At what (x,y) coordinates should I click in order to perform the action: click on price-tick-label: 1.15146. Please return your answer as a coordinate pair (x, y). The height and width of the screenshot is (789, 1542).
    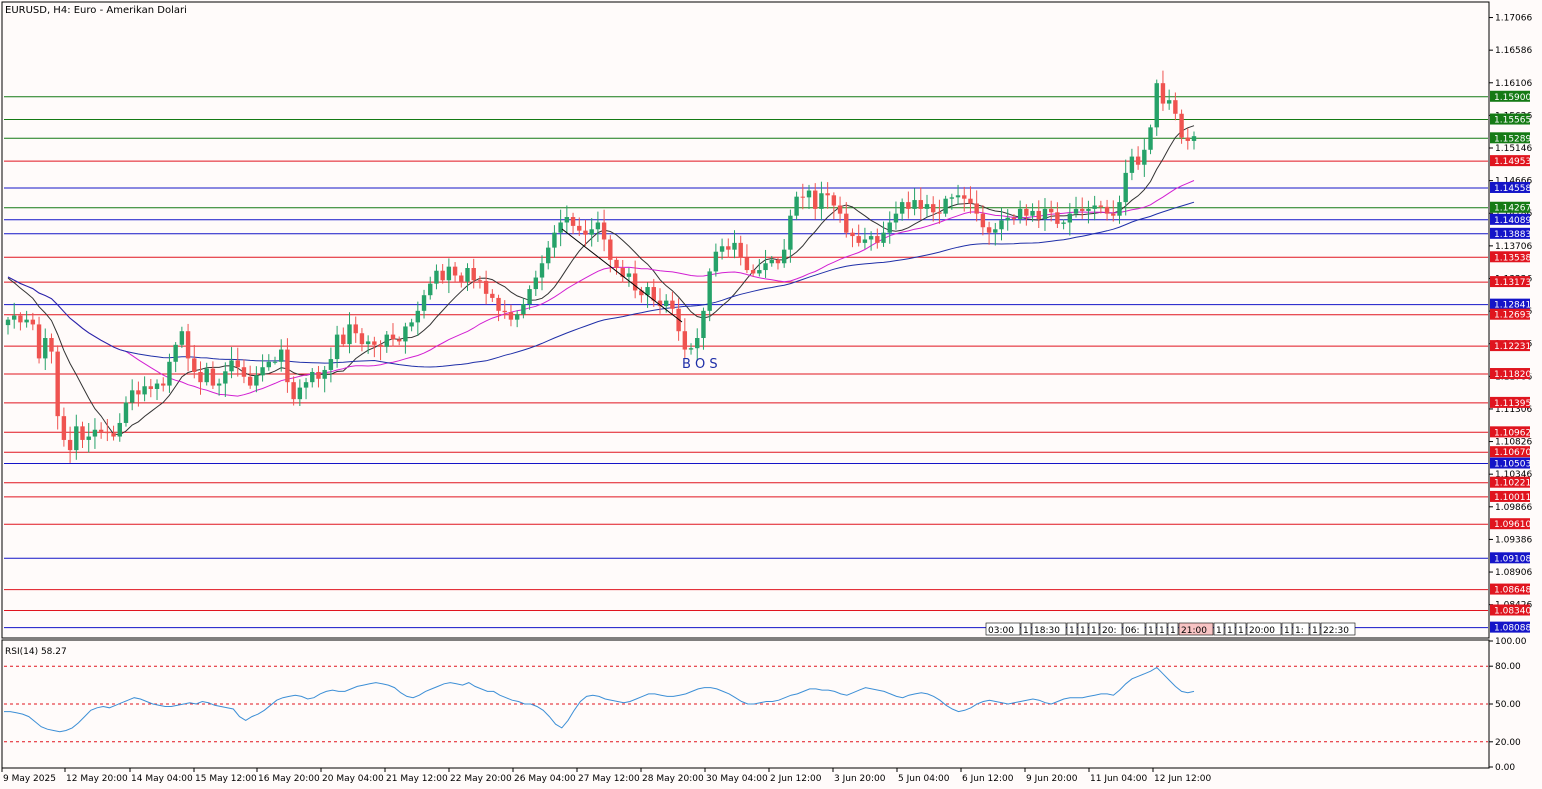
    Looking at the image, I should click on (1513, 149).